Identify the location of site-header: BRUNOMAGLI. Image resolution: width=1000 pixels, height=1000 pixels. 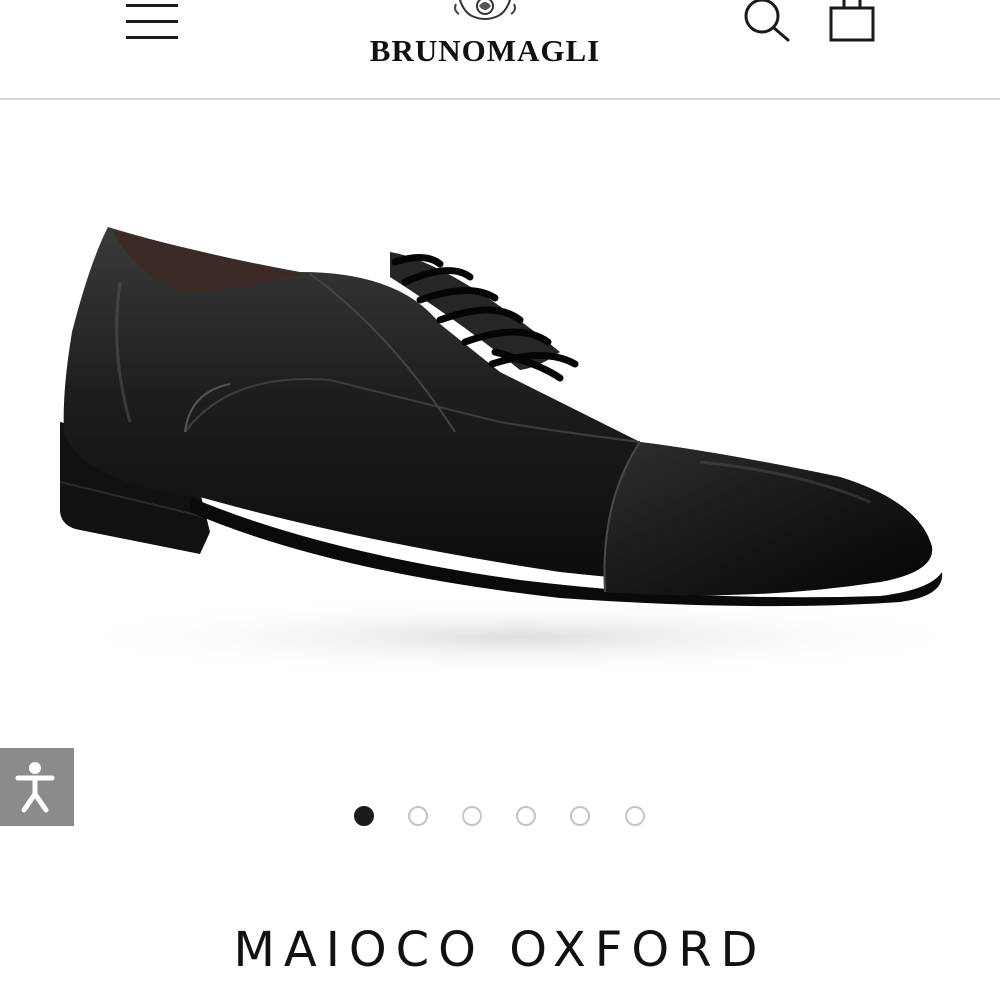
(500, 50).